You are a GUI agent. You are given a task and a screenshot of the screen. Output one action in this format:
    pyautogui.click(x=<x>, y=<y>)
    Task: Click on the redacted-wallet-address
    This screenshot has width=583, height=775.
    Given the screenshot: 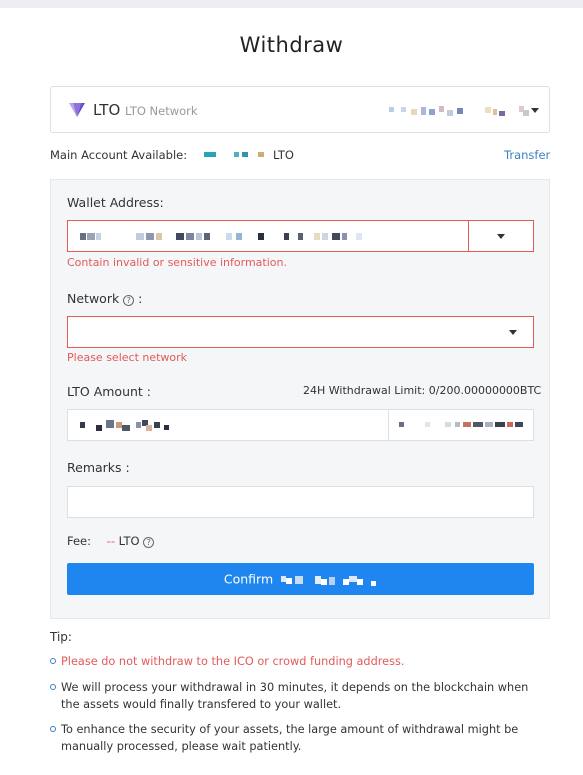 What is the action you would take?
    pyautogui.click(x=221, y=236)
    